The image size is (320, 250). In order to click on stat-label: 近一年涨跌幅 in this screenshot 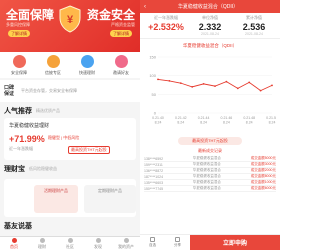, I will do `click(166, 17)`.